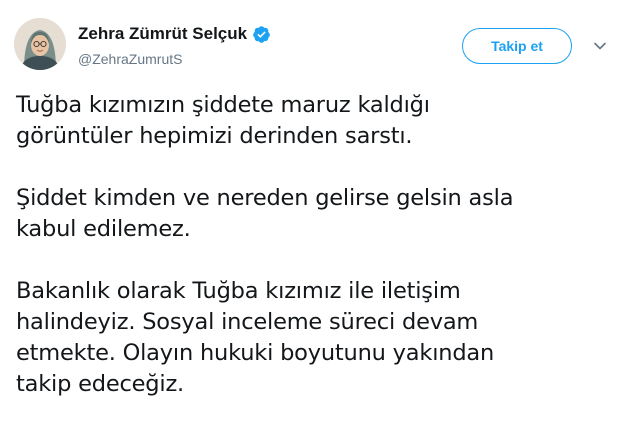 This screenshot has width=640, height=440. I want to click on author-name-row: Zehra Zümrüt Selçuk, so click(174, 34).